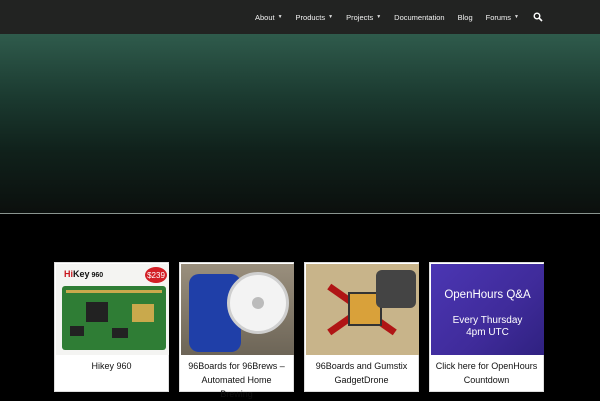 The height and width of the screenshot is (401, 600). What do you see at coordinates (486, 373) in the screenshot?
I see `card-title: Click here for OpenHours Countdown` at bounding box center [486, 373].